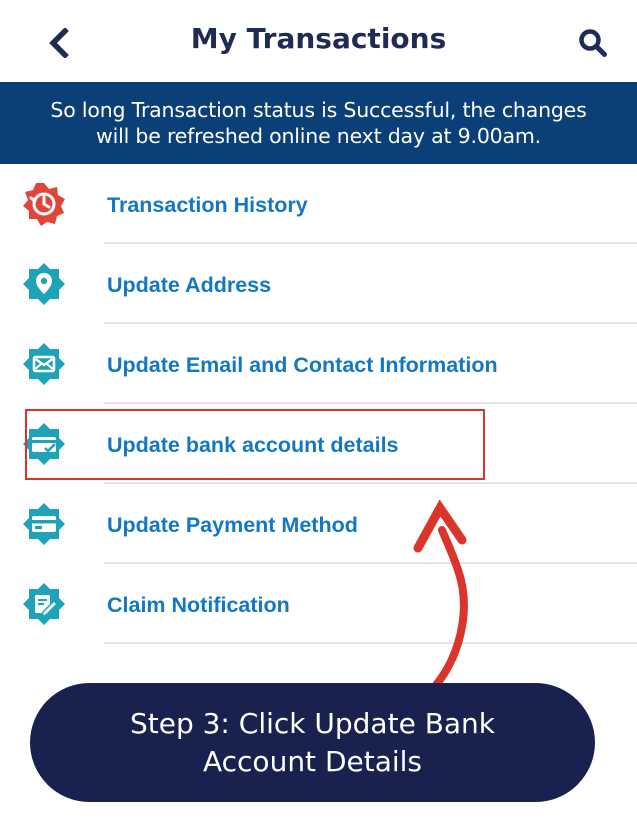 This screenshot has height=819, width=637. What do you see at coordinates (318, 38) in the screenshot?
I see `page-title: My Transactions` at bounding box center [318, 38].